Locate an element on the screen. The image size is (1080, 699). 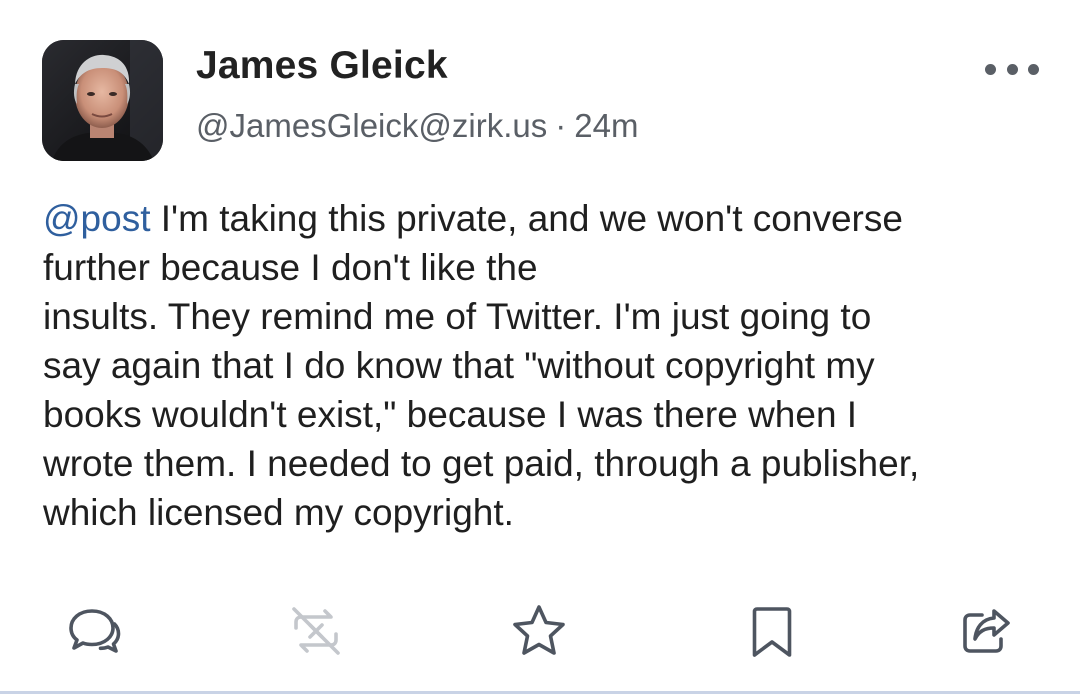
boost-disabled-icon is located at coordinates (316, 631).